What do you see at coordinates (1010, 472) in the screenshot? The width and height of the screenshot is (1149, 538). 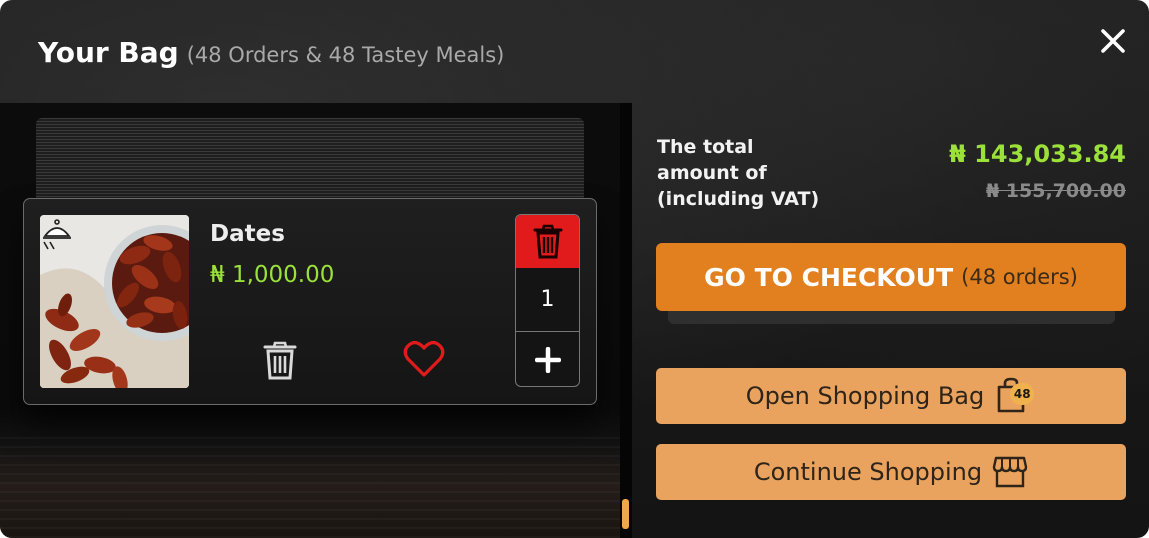 I see `store-icon` at bounding box center [1010, 472].